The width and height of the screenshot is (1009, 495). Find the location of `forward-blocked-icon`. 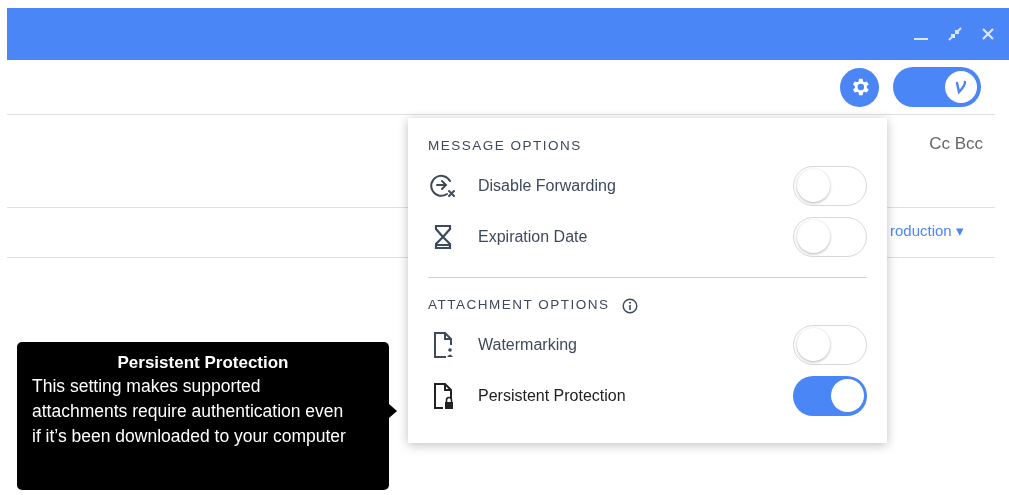

forward-blocked-icon is located at coordinates (443, 185).